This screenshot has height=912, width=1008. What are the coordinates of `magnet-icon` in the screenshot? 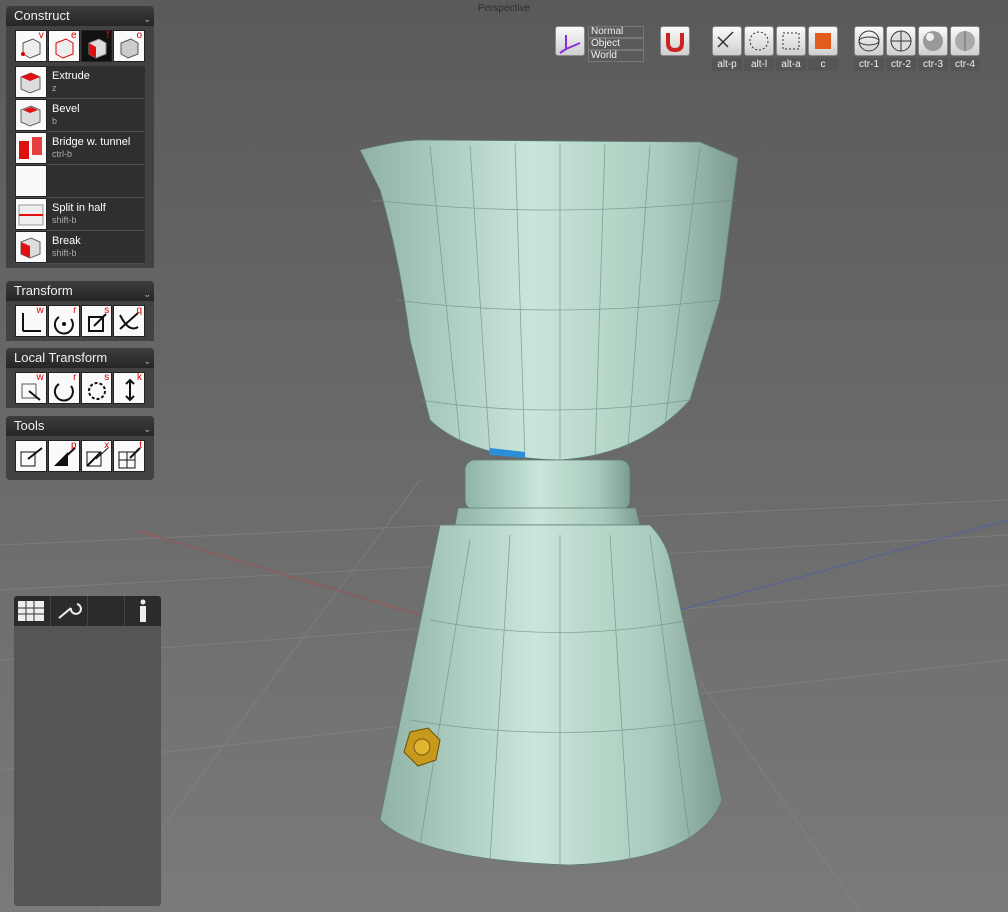 It's located at (675, 43).